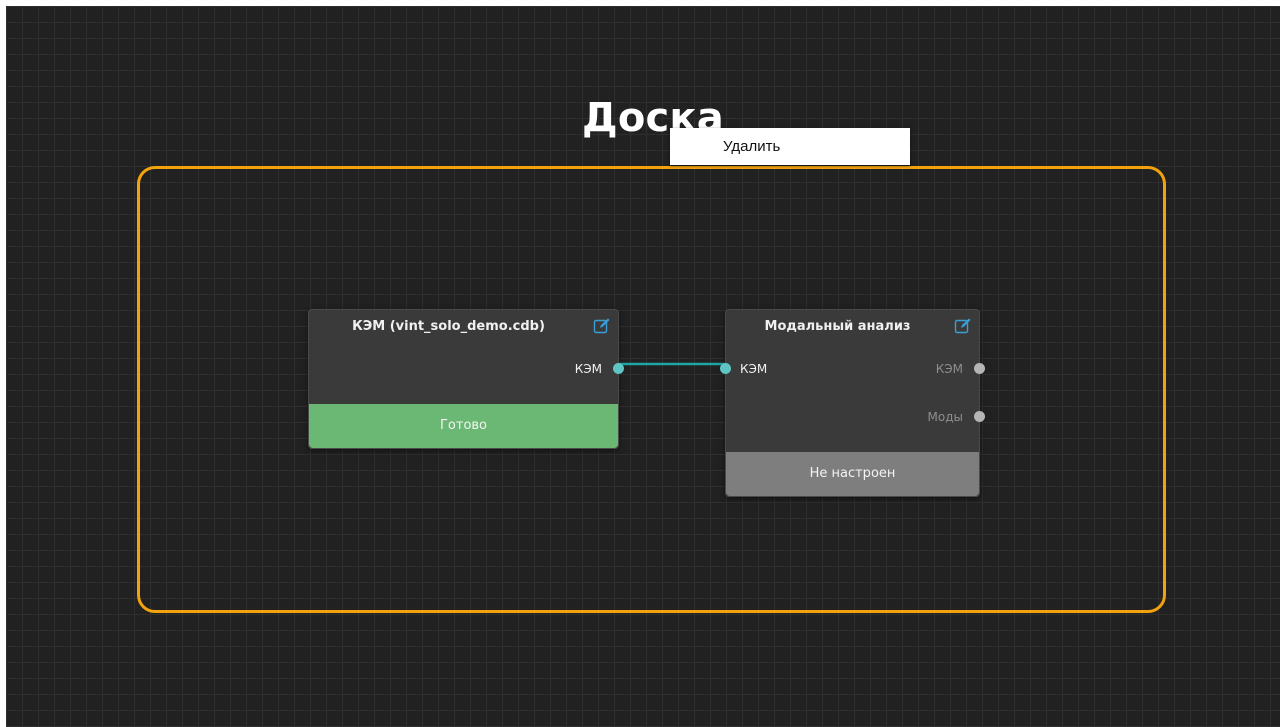 The width and height of the screenshot is (1284, 727). What do you see at coordinates (979, 416) in the screenshot?
I see `output-port-modes` at bounding box center [979, 416].